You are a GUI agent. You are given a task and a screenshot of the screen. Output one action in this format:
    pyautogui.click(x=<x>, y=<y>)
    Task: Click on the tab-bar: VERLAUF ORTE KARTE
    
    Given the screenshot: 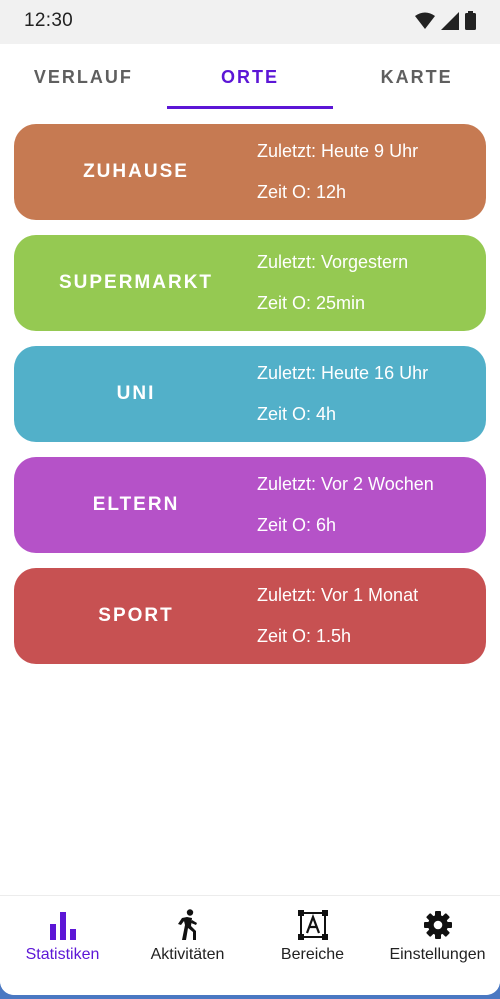 What is the action you would take?
    pyautogui.click(x=250, y=77)
    